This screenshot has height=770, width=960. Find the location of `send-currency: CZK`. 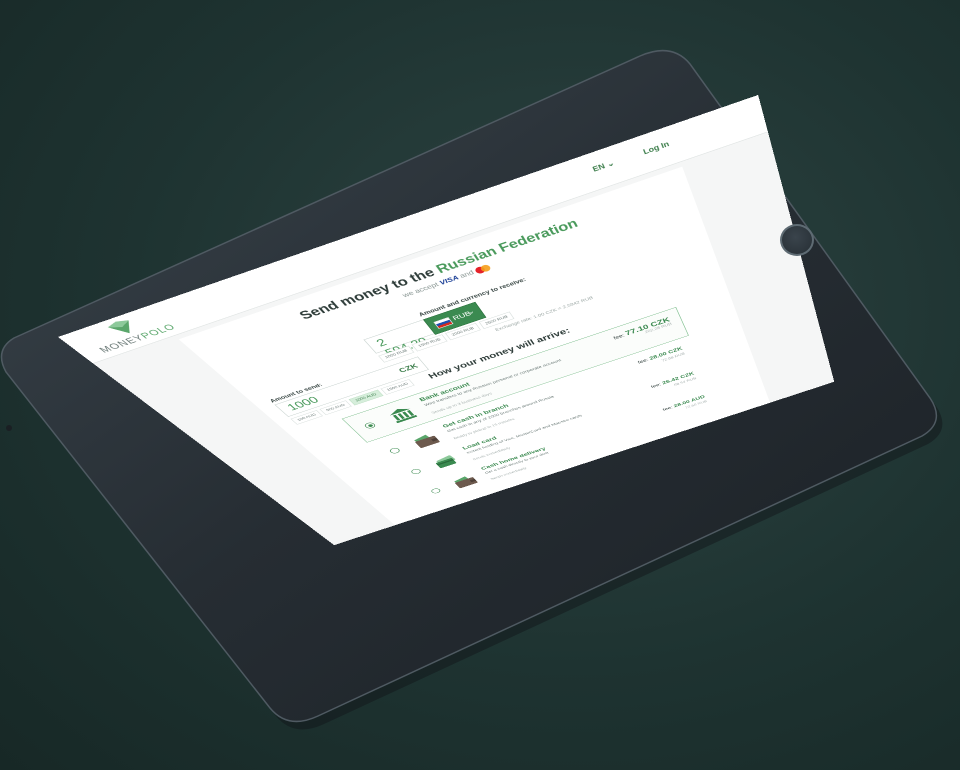

send-currency: CZK is located at coordinates (408, 368).